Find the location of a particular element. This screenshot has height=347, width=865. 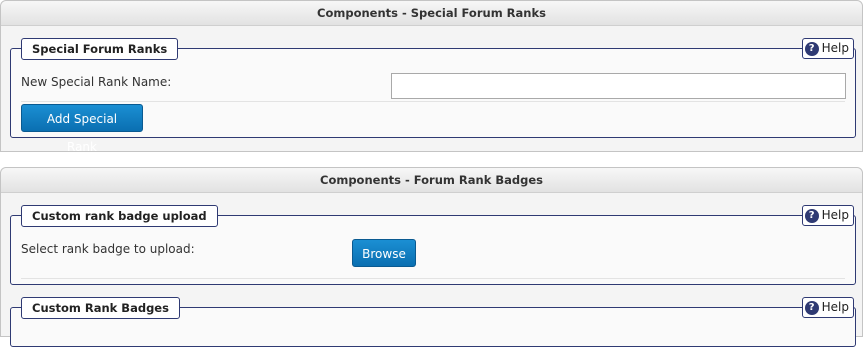

fieldset-legend: Special Forum Ranks is located at coordinates (100, 49).